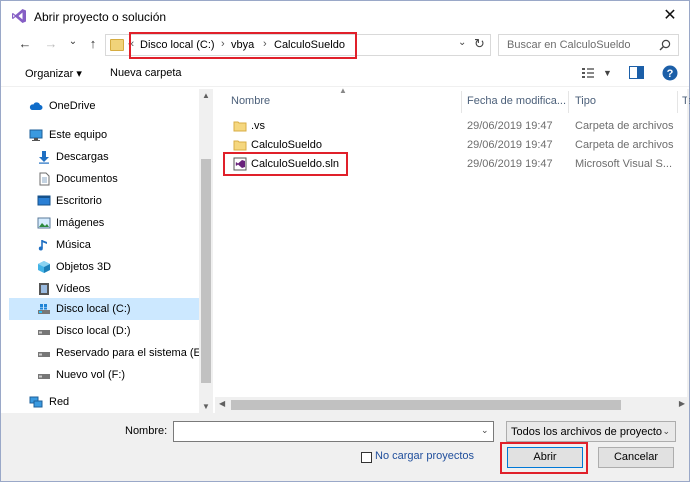  Describe the element at coordinates (104, 375) in the screenshot. I see `sidebar-item-nuevo-vol-f: Nuevo vol (F:)` at that location.